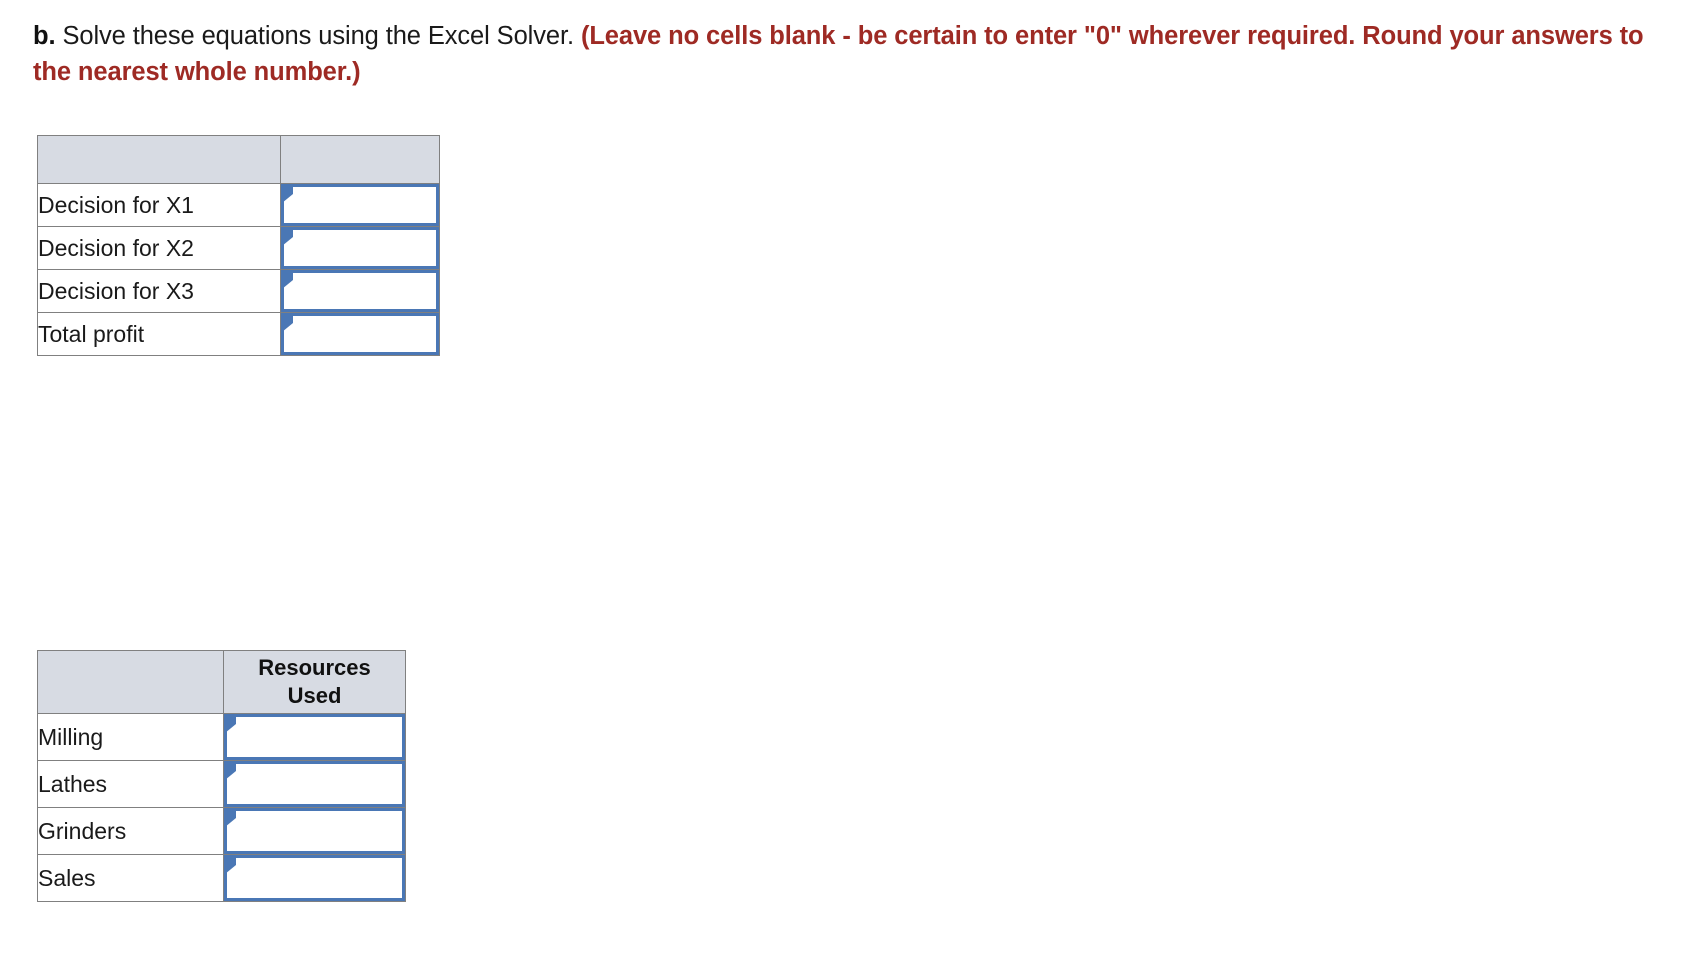 The height and width of the screenshot is (958, 1698). I want to click on decision-table-header-row, so click(238, 159).